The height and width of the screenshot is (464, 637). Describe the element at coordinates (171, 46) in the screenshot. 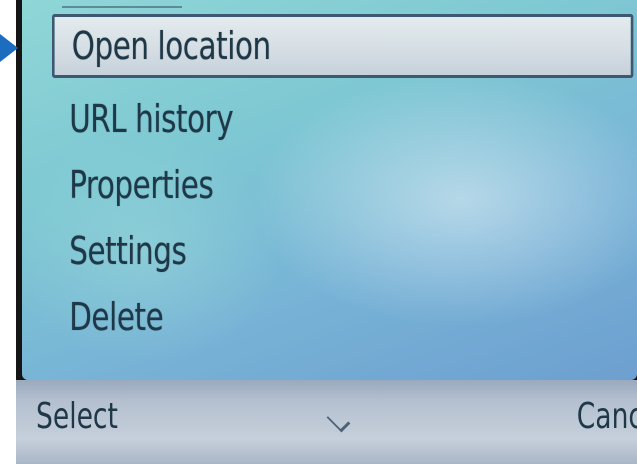

I see `menu-item-label: Open location` at that location.